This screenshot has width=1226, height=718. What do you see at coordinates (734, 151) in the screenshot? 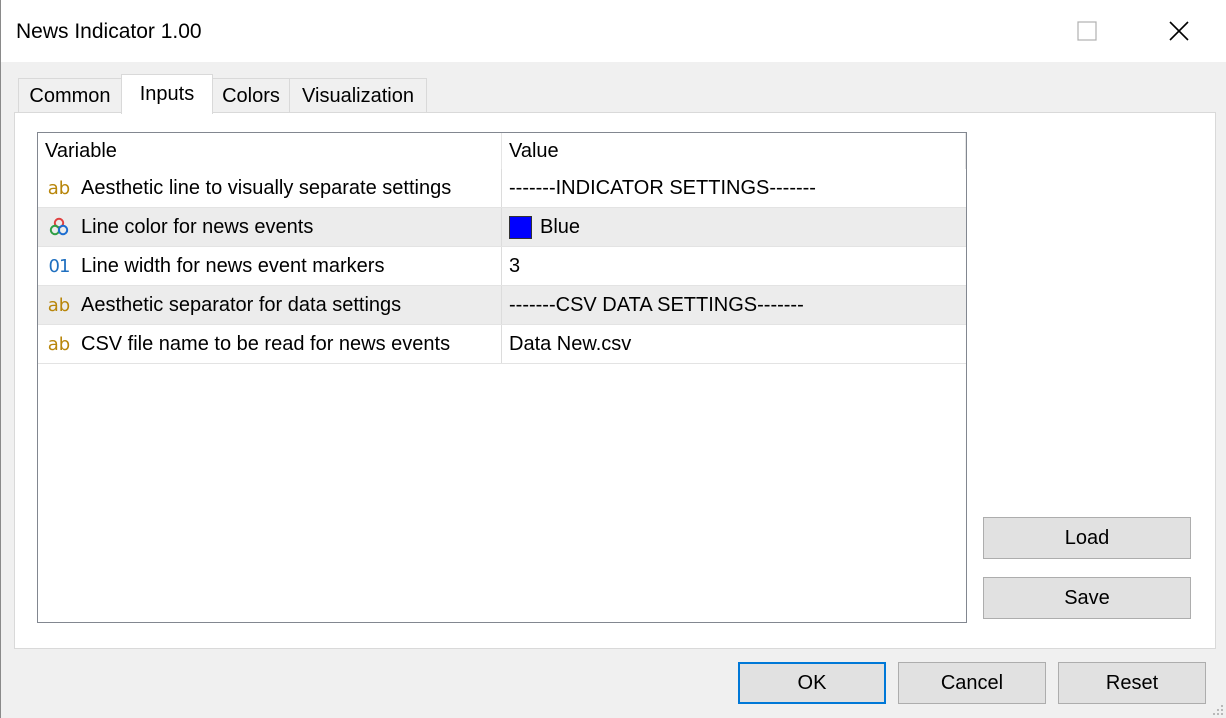
I see `column-header-value: Value` at bounding box center [734, 151].